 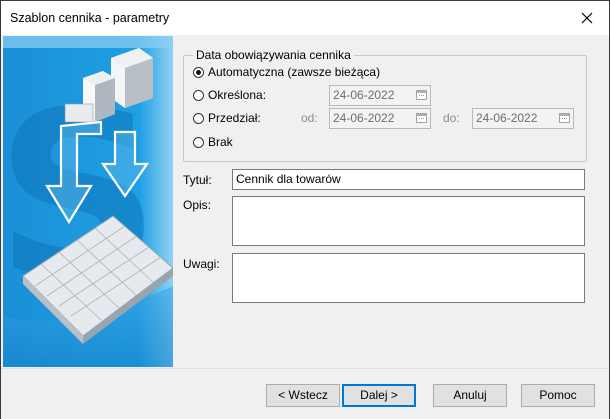 What do you see at coordinates (198, 142) in the screenshot?
I see `radio-none-indicator` at bounding box center [198, 142].